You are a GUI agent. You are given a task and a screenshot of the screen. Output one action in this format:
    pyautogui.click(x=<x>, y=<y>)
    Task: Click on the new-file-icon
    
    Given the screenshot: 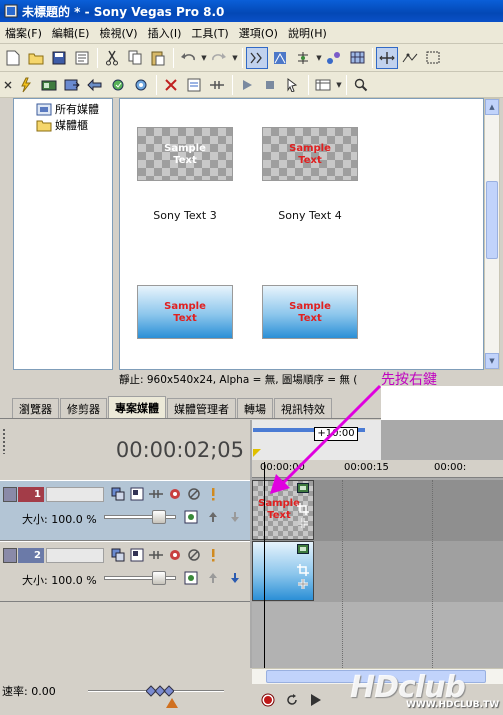 What is the action you would take?
    pyautogui.click(x=13, y=58)
    